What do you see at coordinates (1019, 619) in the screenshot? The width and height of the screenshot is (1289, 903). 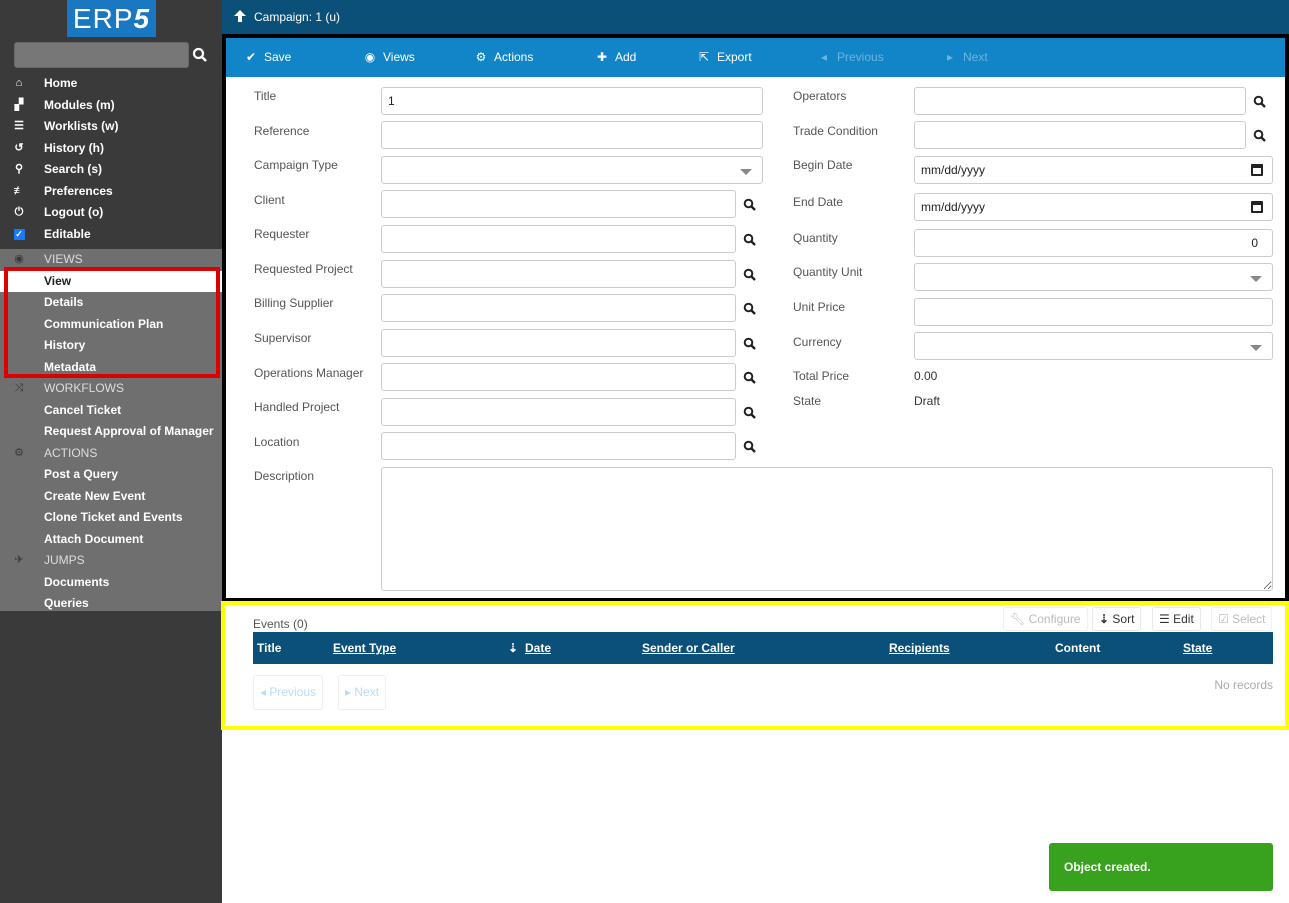 I see `wrench-icon: 🔧︎` at bounding box center [1019, 619].